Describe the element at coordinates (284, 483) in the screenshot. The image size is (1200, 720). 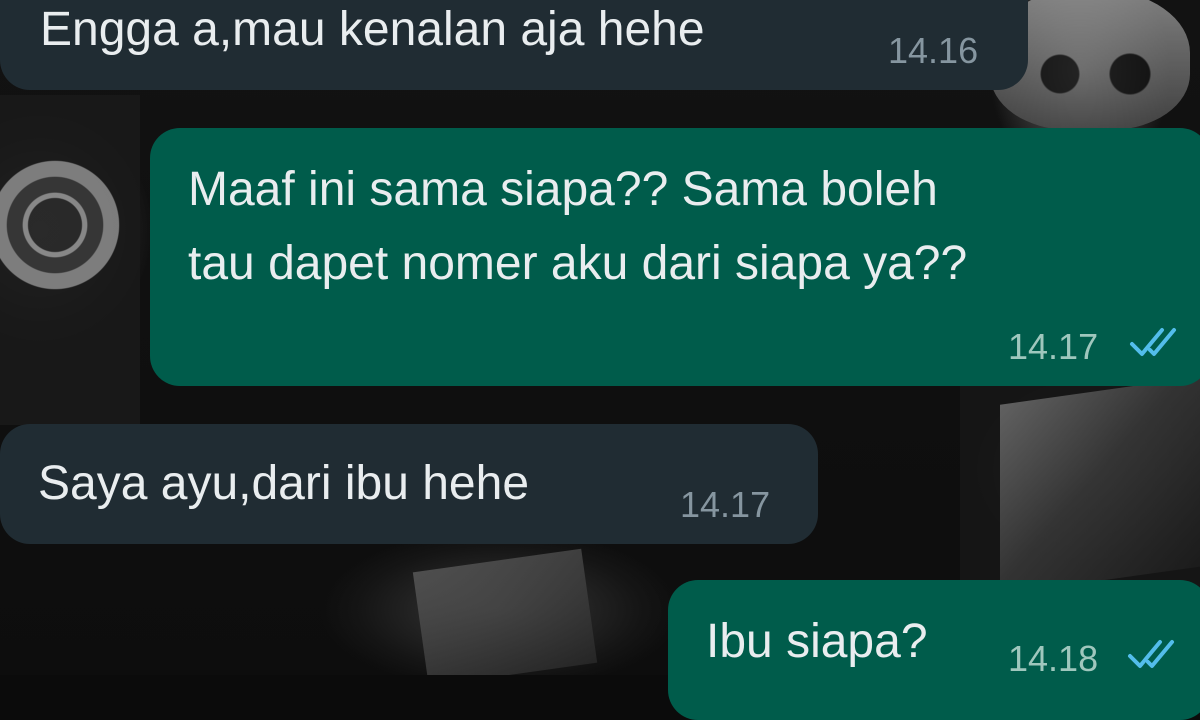
I see `message-text: Saya ayu,dari ibu hehe` at that location.